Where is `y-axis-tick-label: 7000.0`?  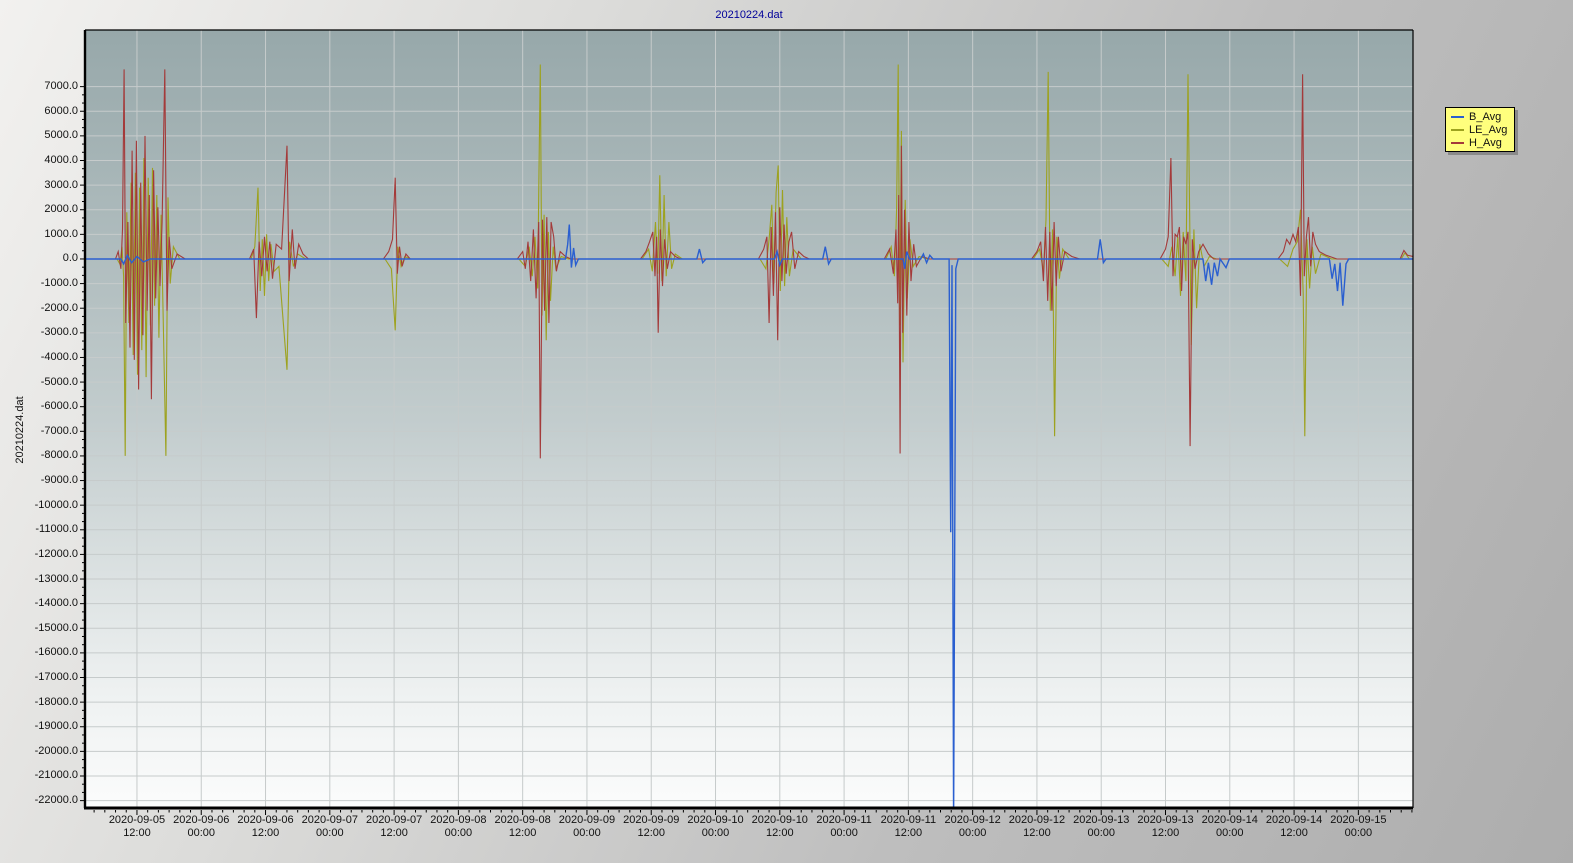 y-axis-tick-label: 7000.0 is located at coordinates (61, 86).